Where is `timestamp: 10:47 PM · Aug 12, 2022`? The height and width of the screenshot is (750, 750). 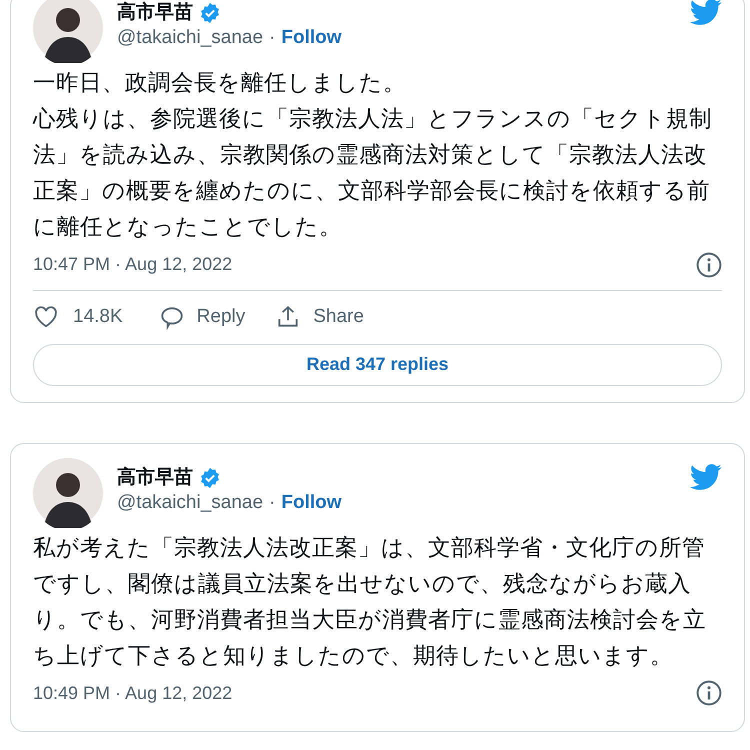
timestamp: 10:47 PM · Aug 12, 2022 is located at coordinates (132, 264).